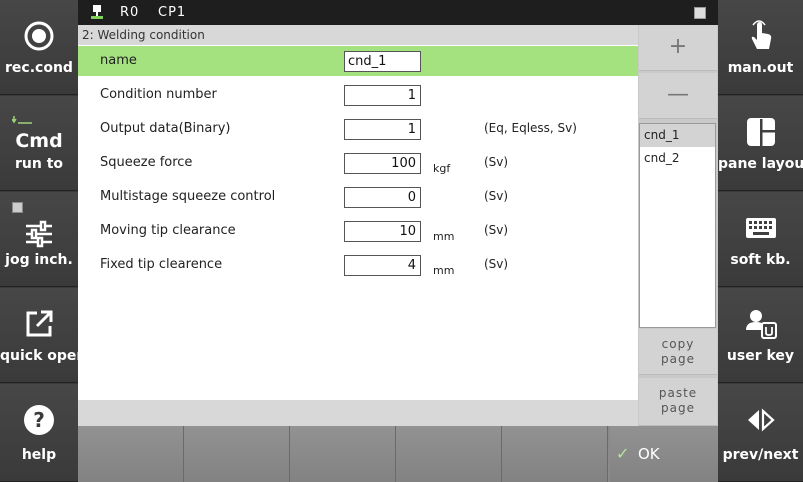 The image size is (803, 482). I want to click on run-to-label: run to, so click(39, 164).